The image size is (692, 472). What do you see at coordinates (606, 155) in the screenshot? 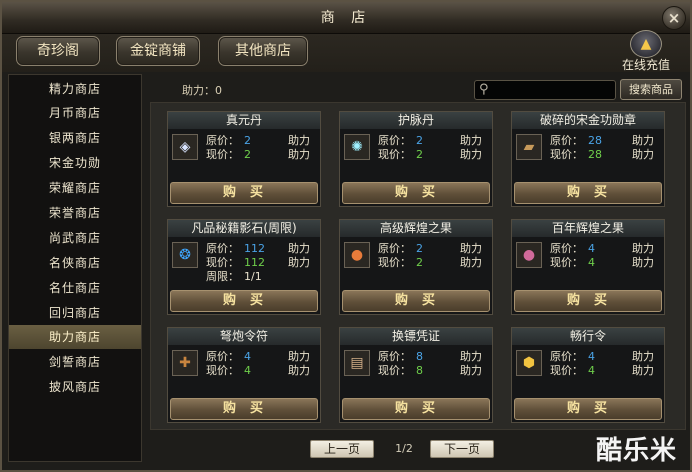
I see `current-price-row: 现价： 28 助力` at bounding box center [606, 155].